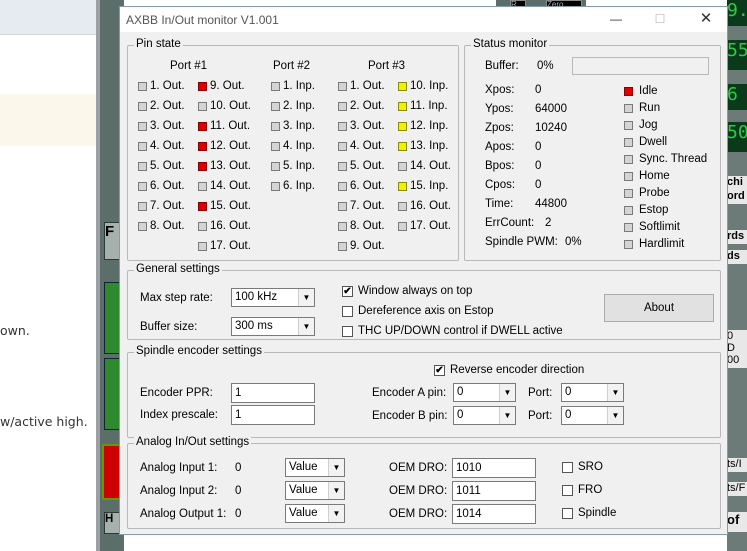  What do you see at coordinates (737, 13) in the screenshot?
I see `background-dro: 9.5` at bounding box center [737, 13].